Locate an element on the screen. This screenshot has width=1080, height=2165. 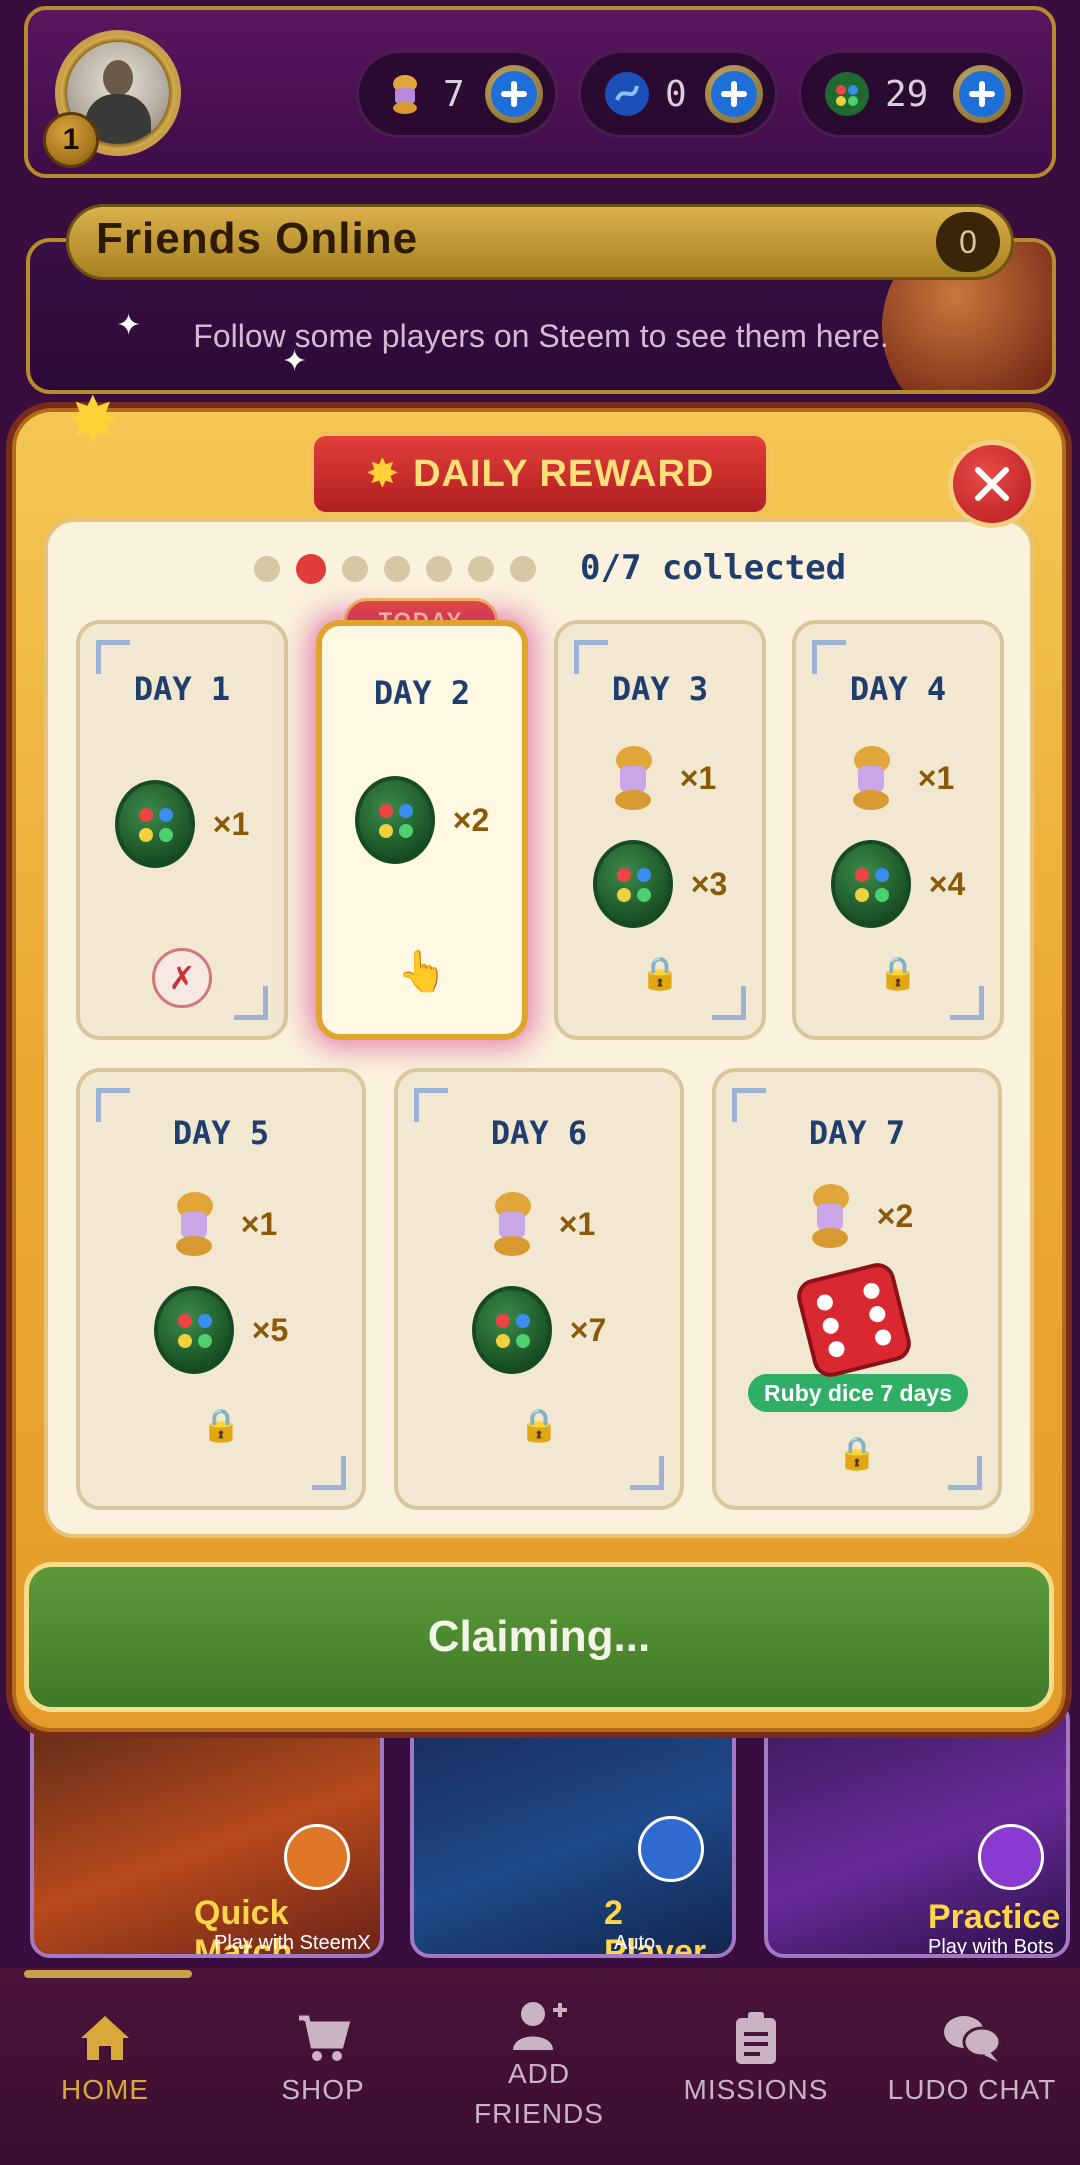
reward-row: ×4 is located at coordinates (898, 884).